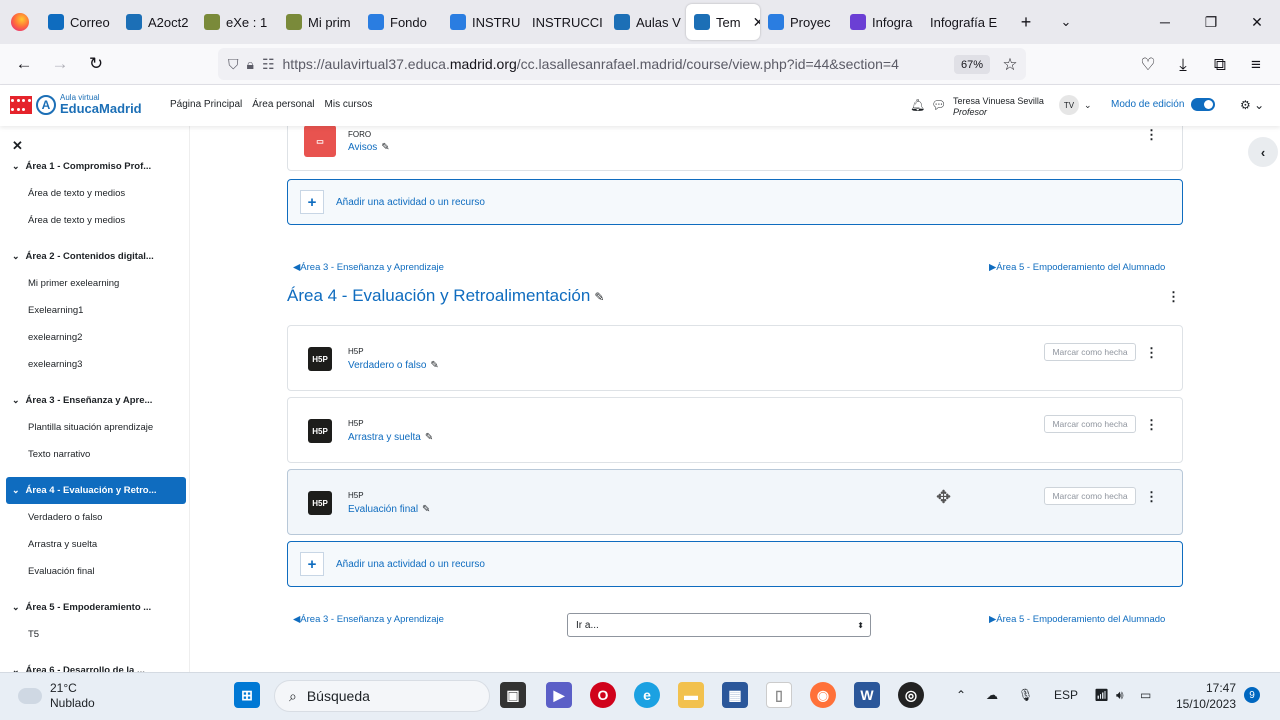 The height and width of the screenshot is (720, 1280). I want to click on back-arrow-icon: ←, so click(24, 64).